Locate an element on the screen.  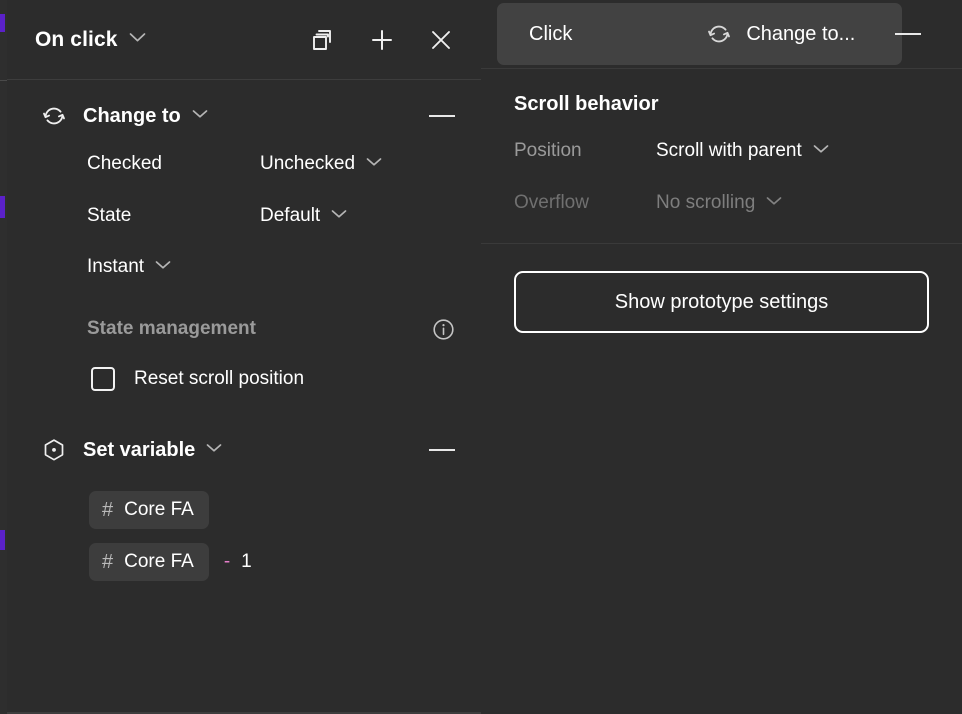
property-label: State is located at coordinates (109, 215).